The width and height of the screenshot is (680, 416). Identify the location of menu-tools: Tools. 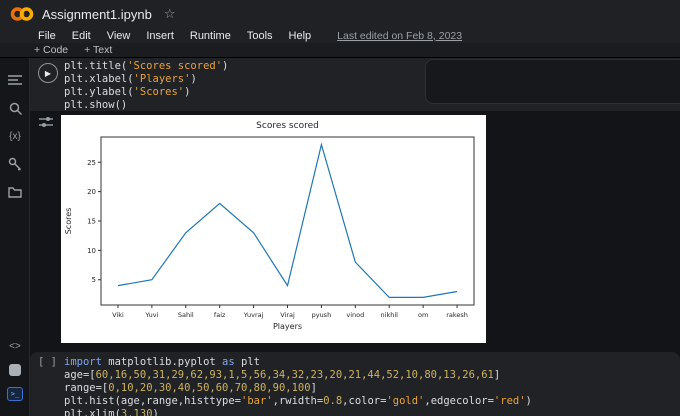
(260, 36).